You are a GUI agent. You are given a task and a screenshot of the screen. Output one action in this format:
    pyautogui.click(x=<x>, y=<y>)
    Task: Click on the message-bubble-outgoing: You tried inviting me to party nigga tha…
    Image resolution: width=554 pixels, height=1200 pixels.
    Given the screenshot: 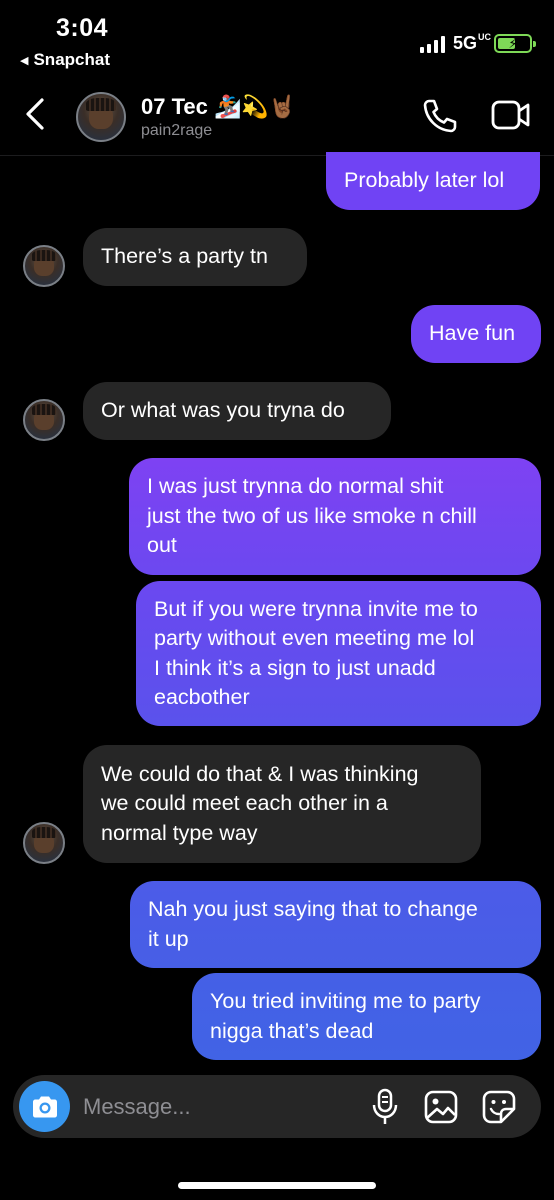 What is the action you would take?
    pyautogui.click(x=366, y=1016)
    